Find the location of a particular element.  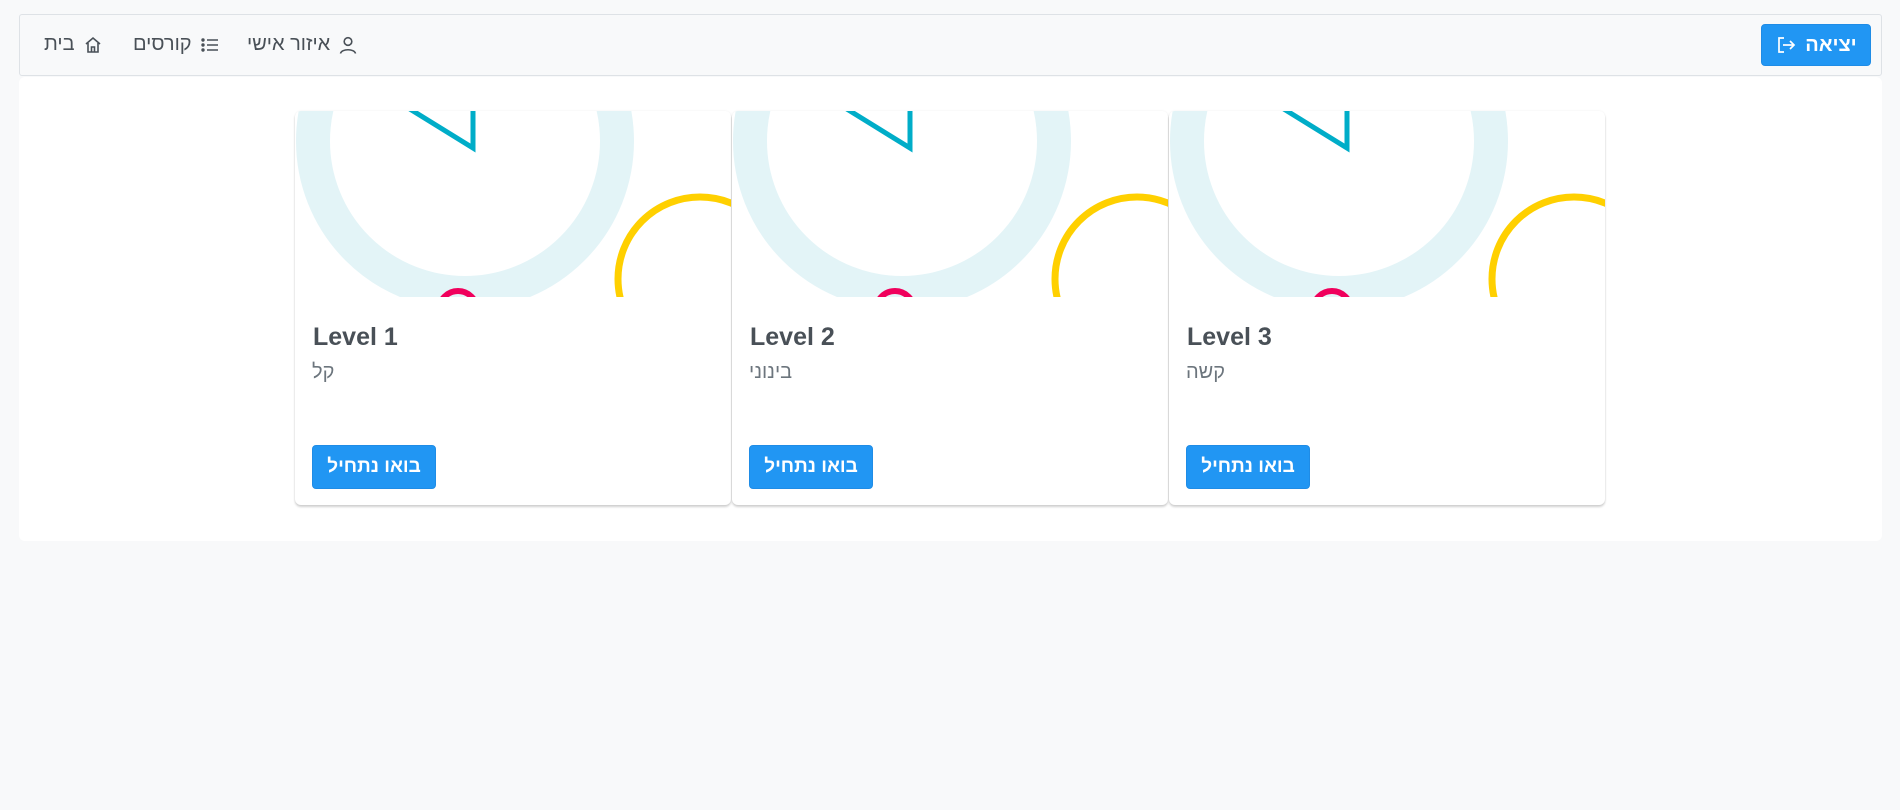

logout-button: יציאה is located at coordinates (1816, 45).